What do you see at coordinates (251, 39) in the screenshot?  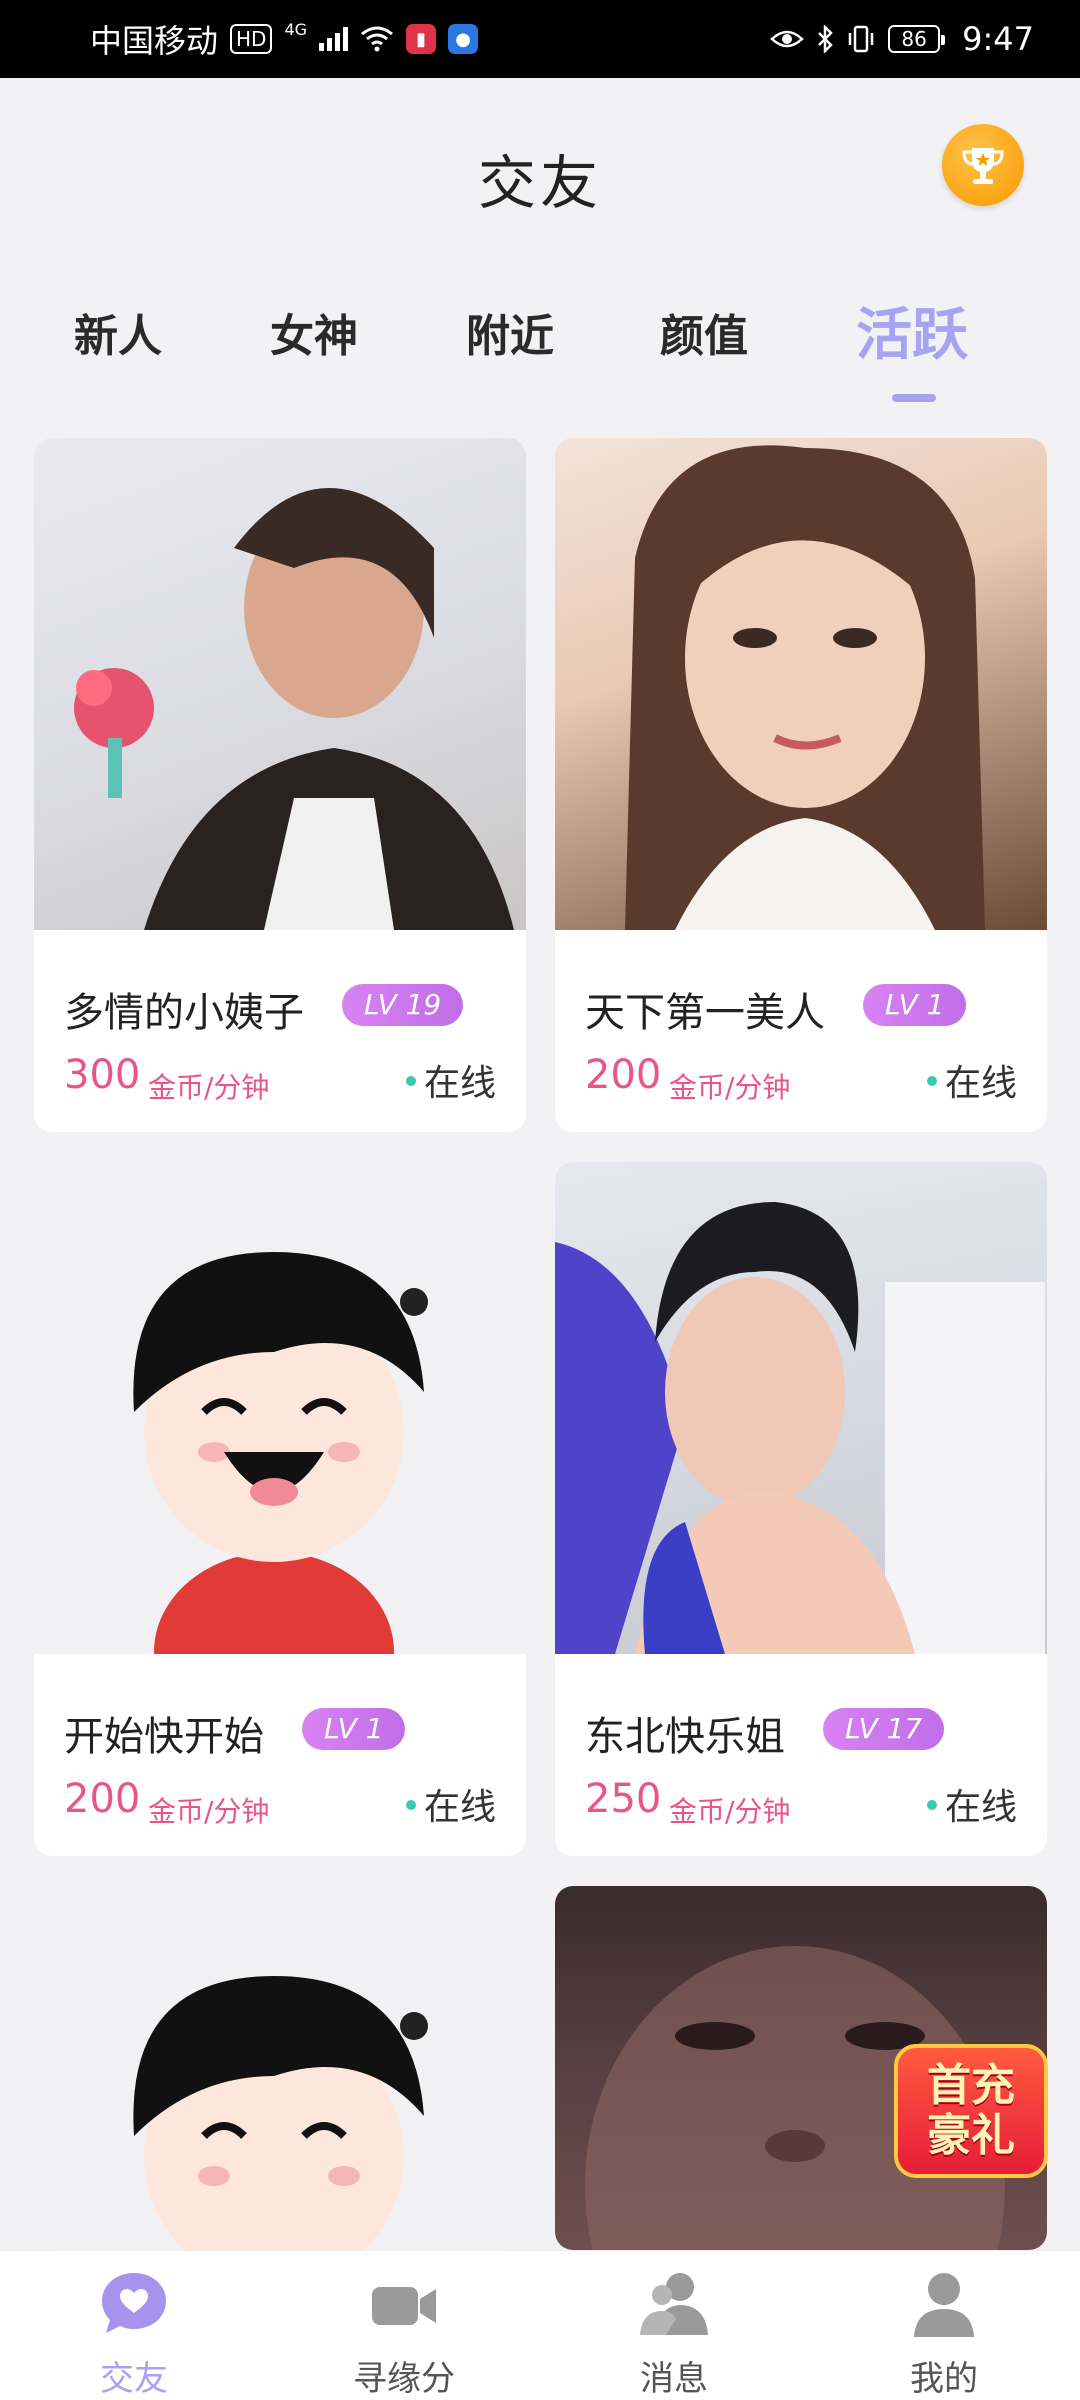 I see `hd-icon: HD` at bounding box center [251, 39].